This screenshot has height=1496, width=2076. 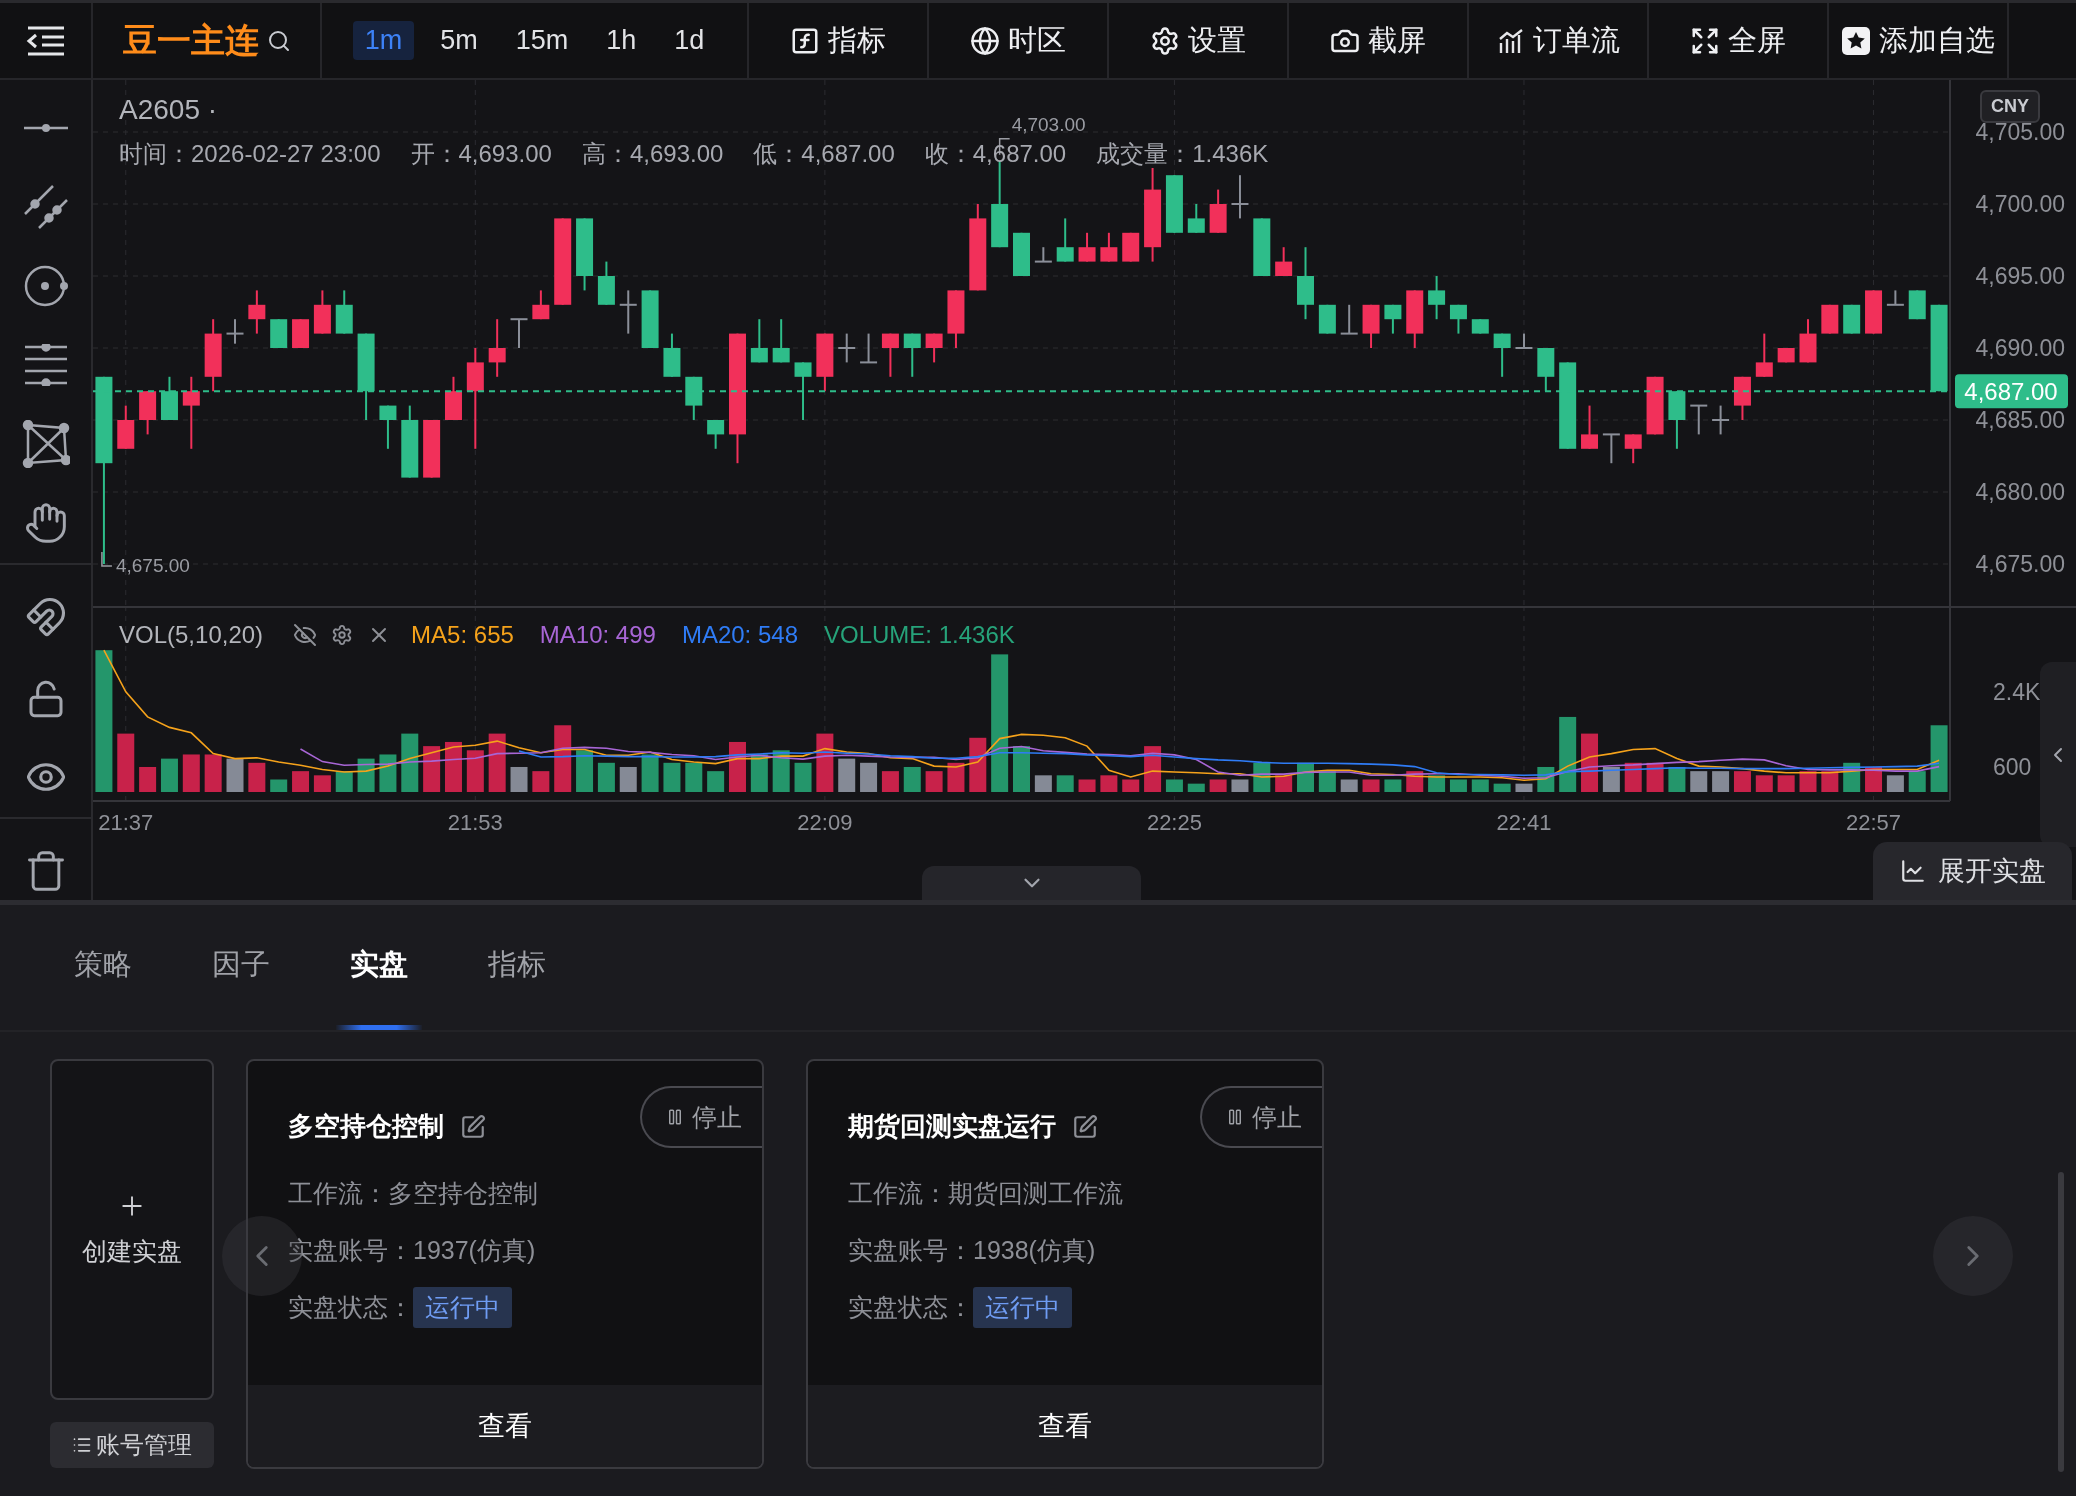 I want to click on ohlc-info: 时间：2026-02-27 23:00, so click(x=250, y=154).